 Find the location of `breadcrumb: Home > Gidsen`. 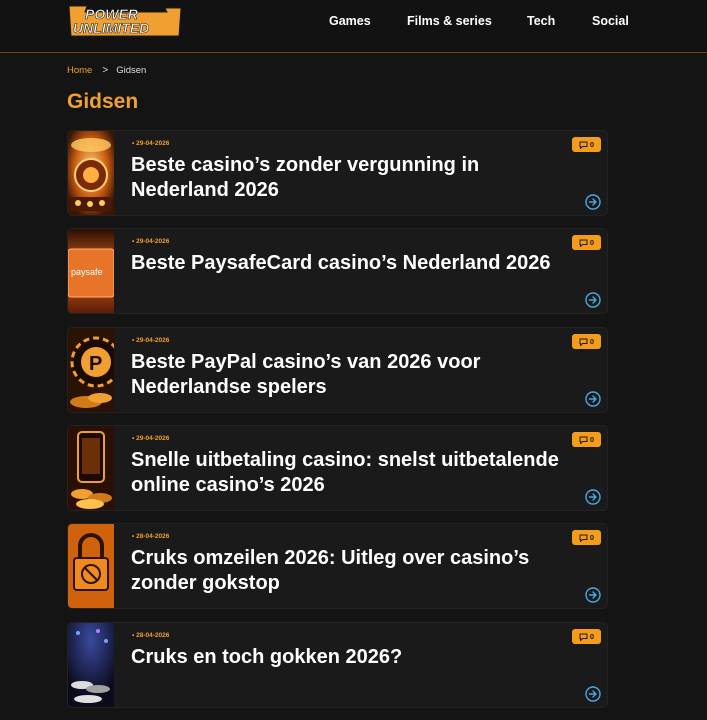

breadcrumb: Home > Gidsen is located at coordinates (106, 71).